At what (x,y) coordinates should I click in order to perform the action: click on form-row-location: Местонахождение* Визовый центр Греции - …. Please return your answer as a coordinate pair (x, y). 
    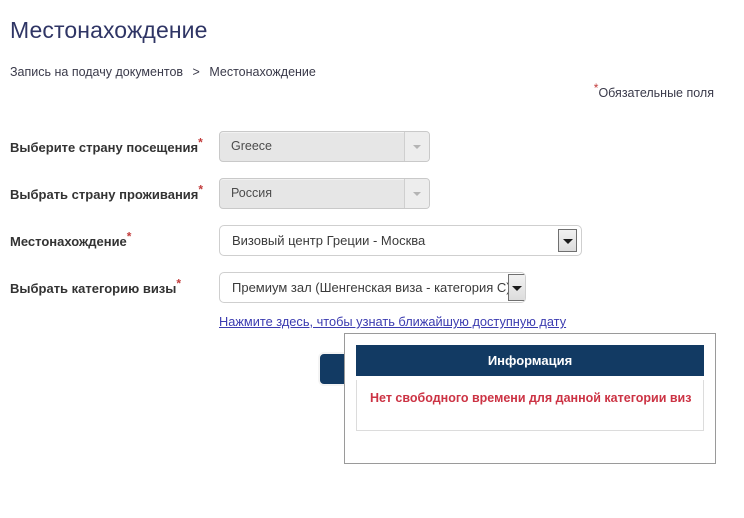
    Looking at the image, I should click on (372, 242).